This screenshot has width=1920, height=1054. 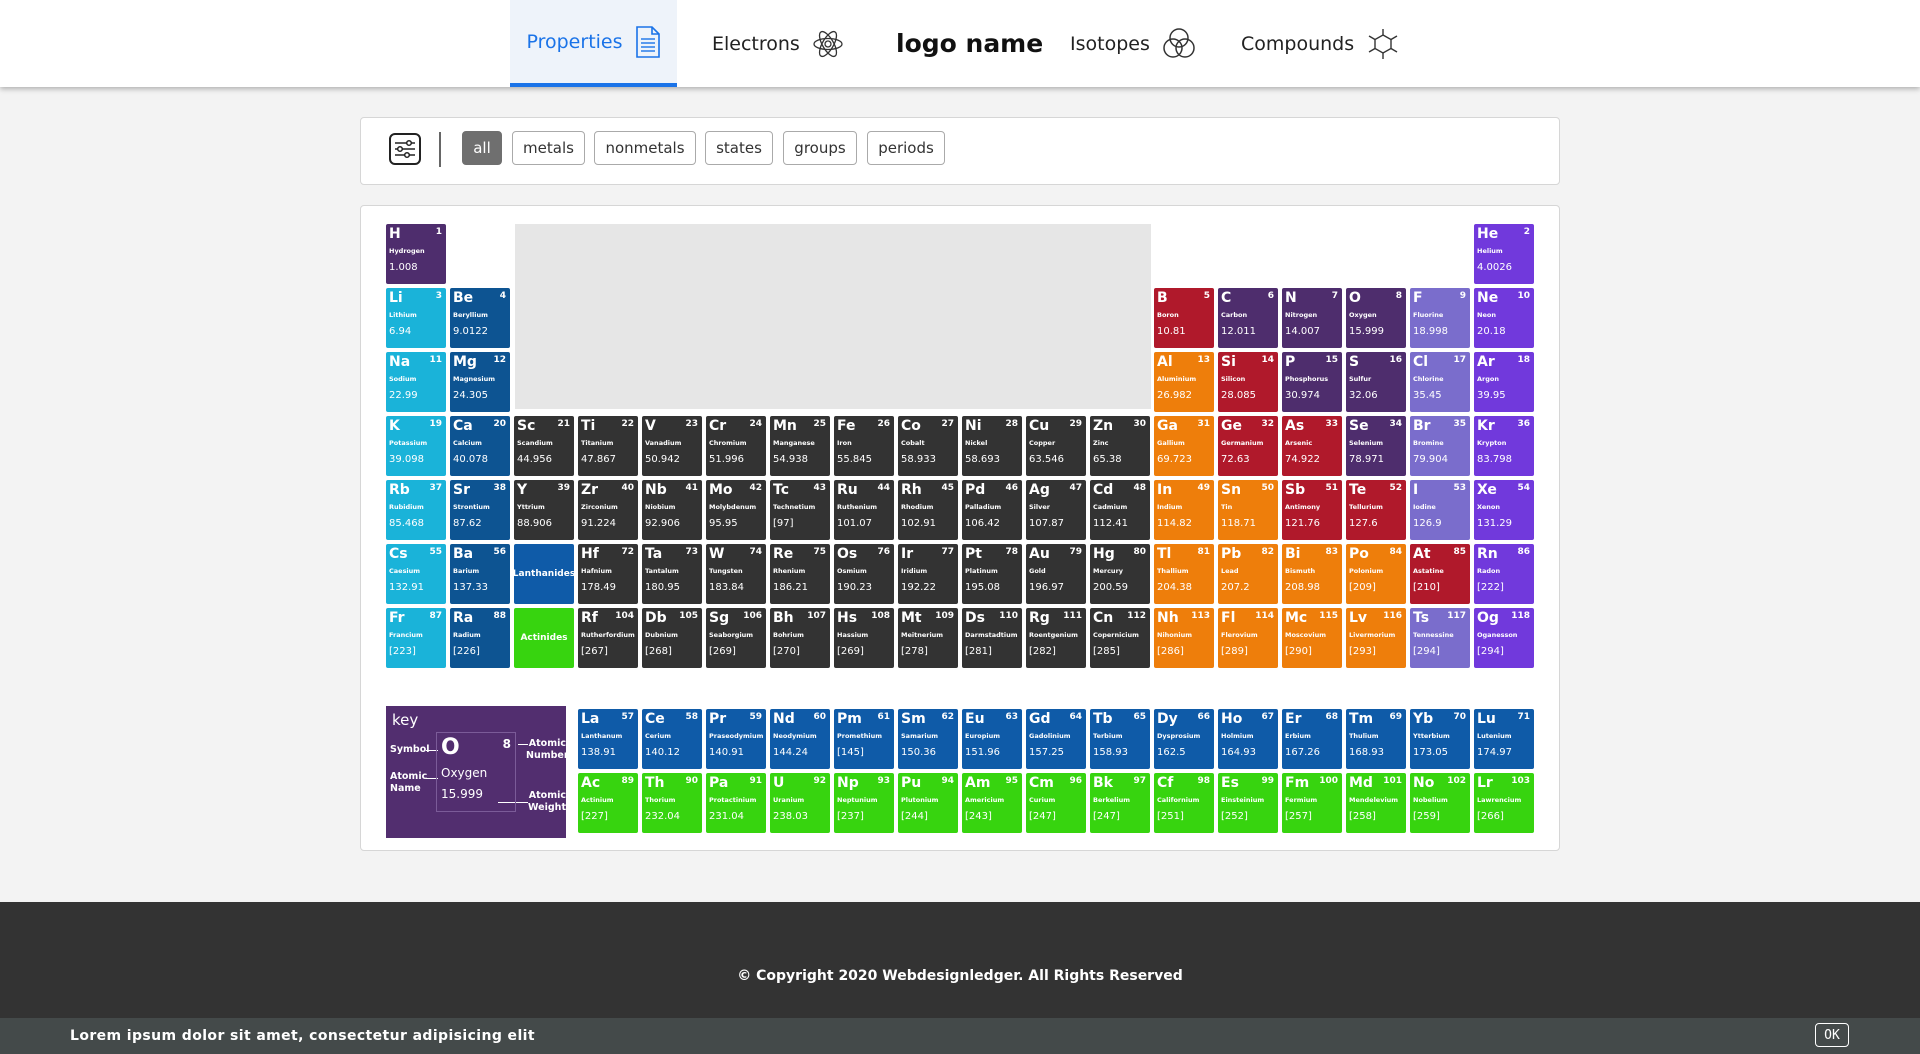 I want to click on element-co: Co 27 Cobalt 58.933, so click(x=928, y=446).